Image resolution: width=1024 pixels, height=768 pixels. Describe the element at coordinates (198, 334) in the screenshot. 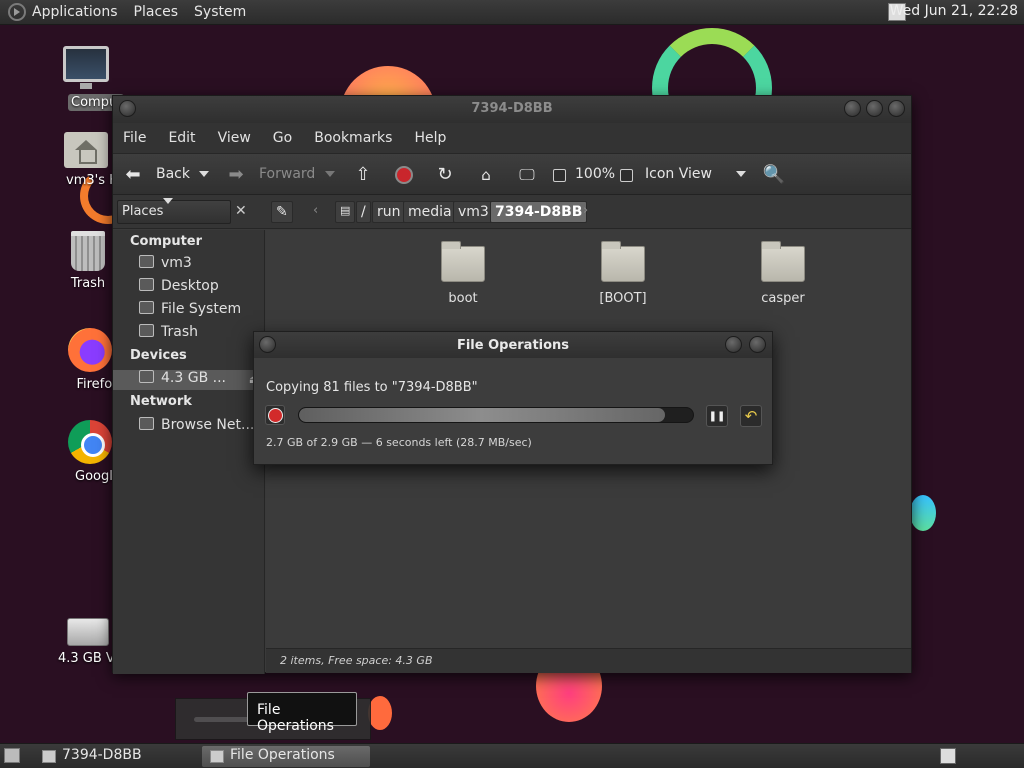

I see `sidebar-item-trash: Trash` at that location.